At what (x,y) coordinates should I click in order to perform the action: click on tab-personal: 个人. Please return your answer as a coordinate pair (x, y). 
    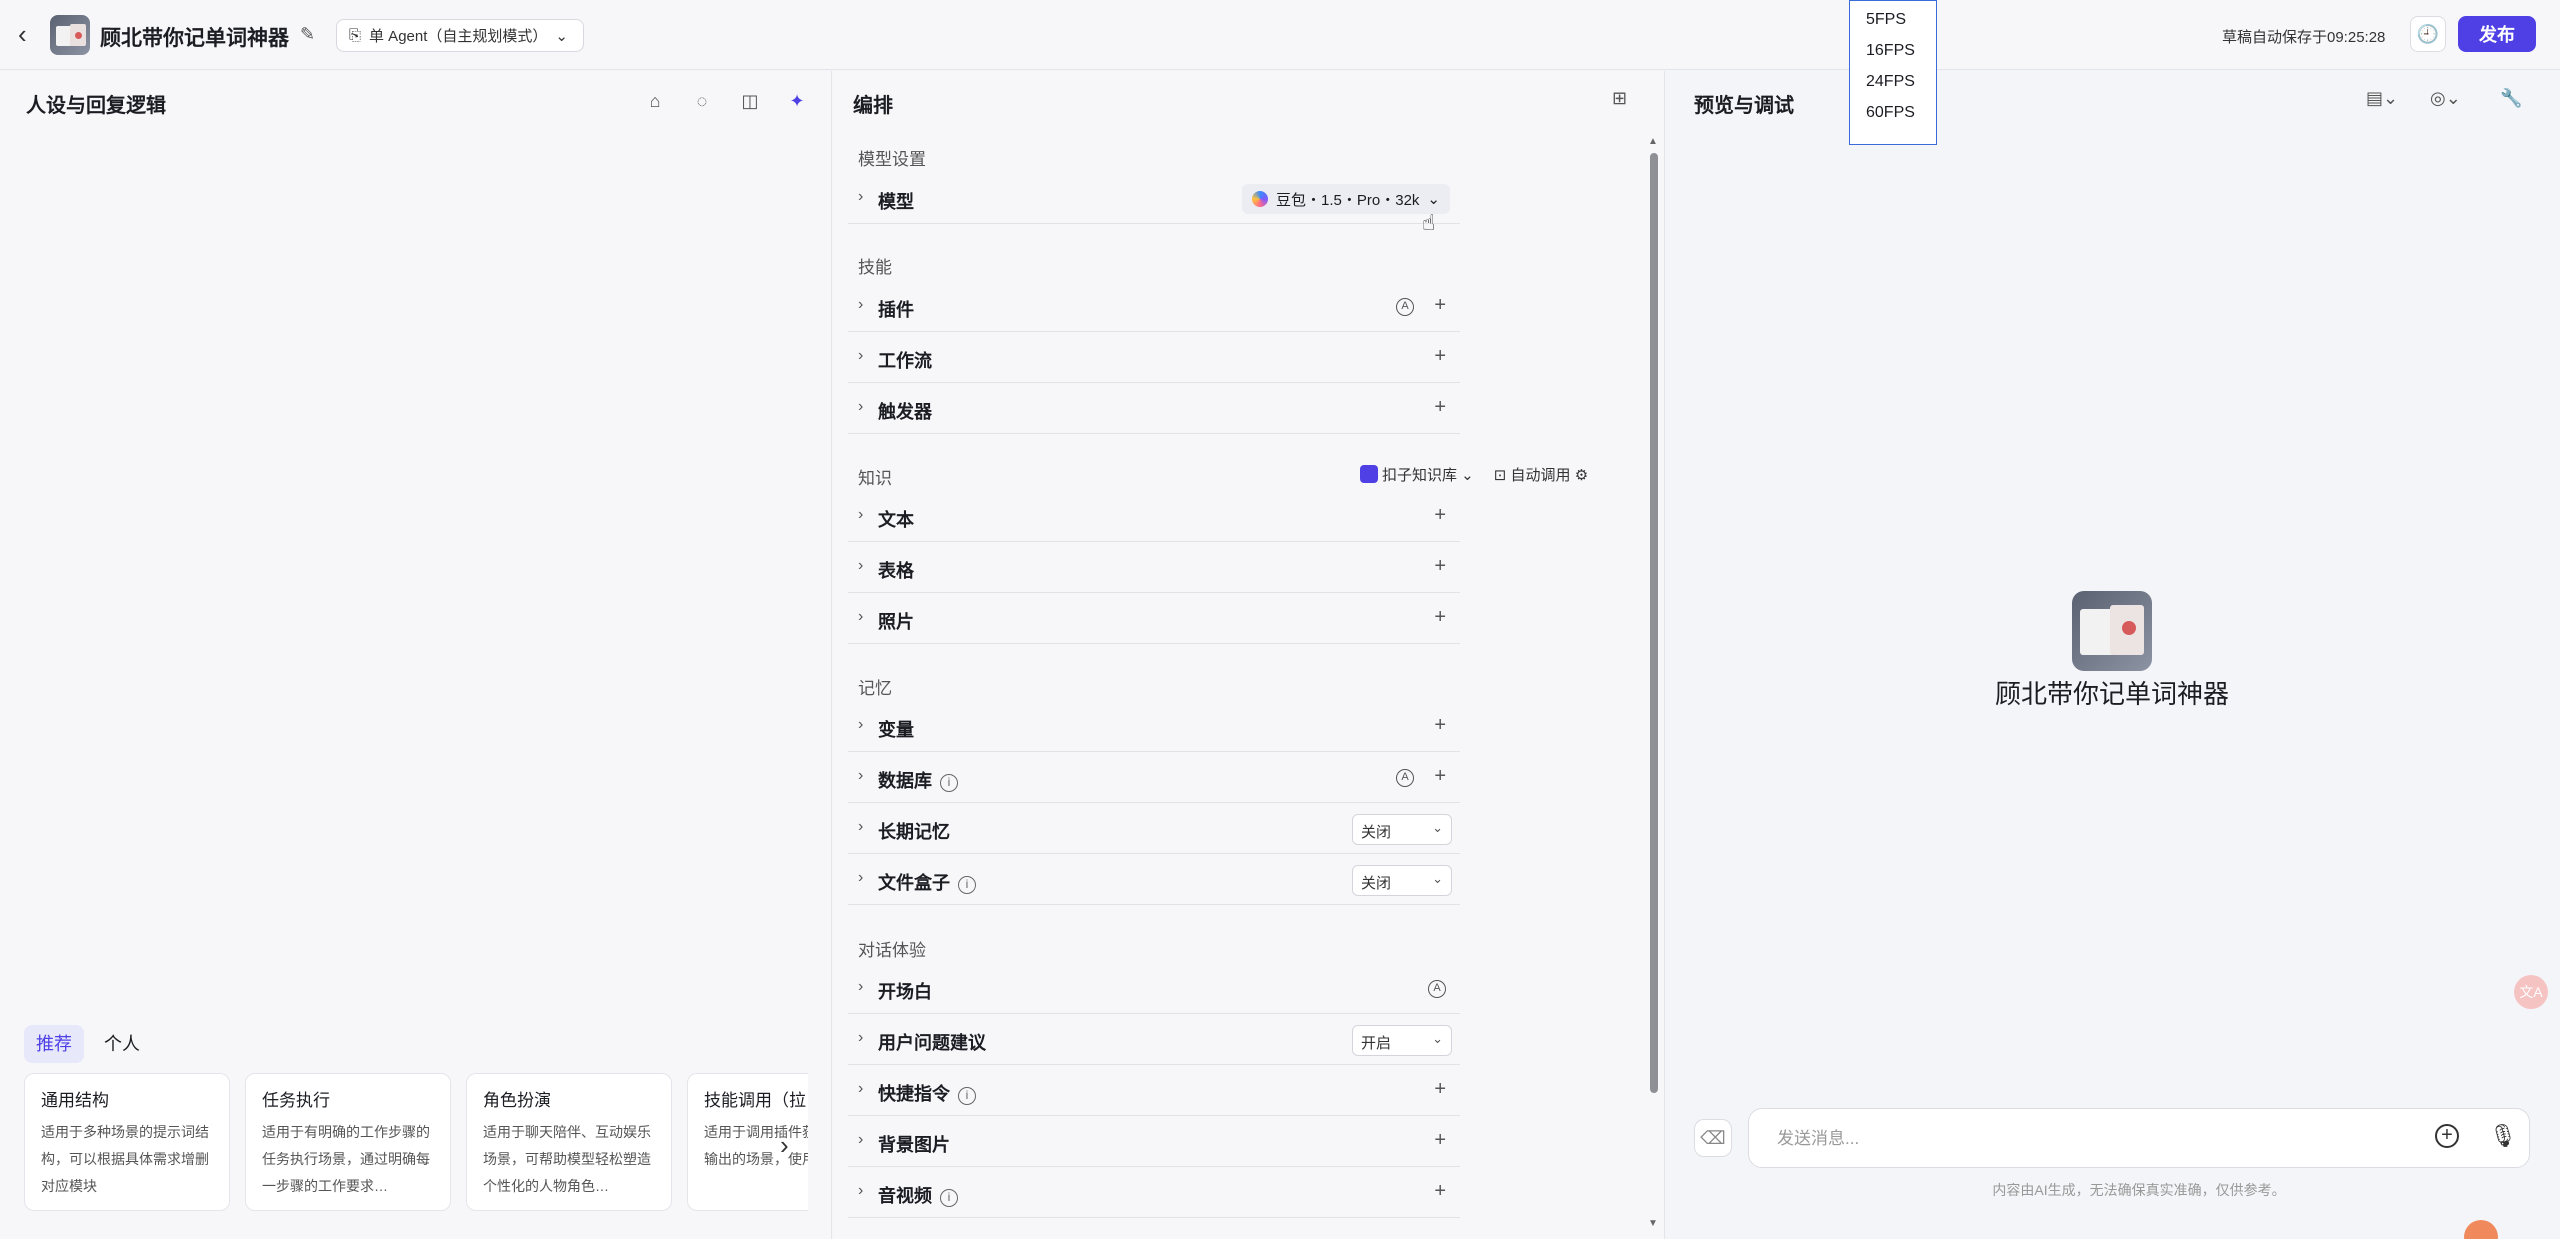
    Looking at the image, I should click on (122, 1044).